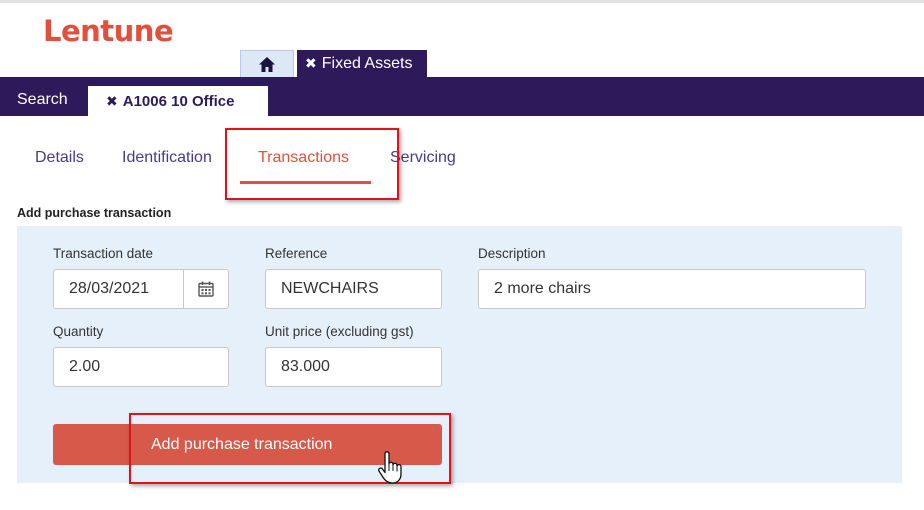  Describe the element at coordinates (94, 213) in the screenshot. I see `section-title: Add purchase transaction` at that location.